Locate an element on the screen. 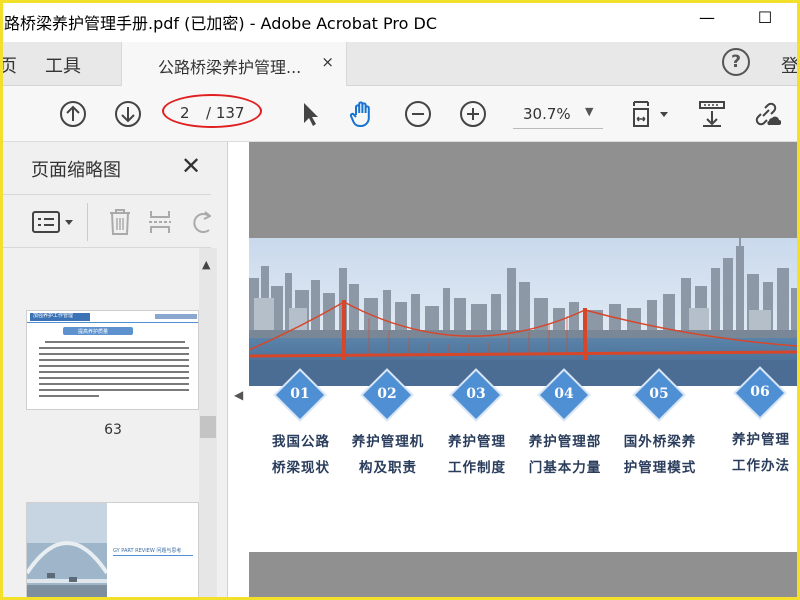 The image size is (800, 600). zoom-out-icon is located at coordinates (418, 114).